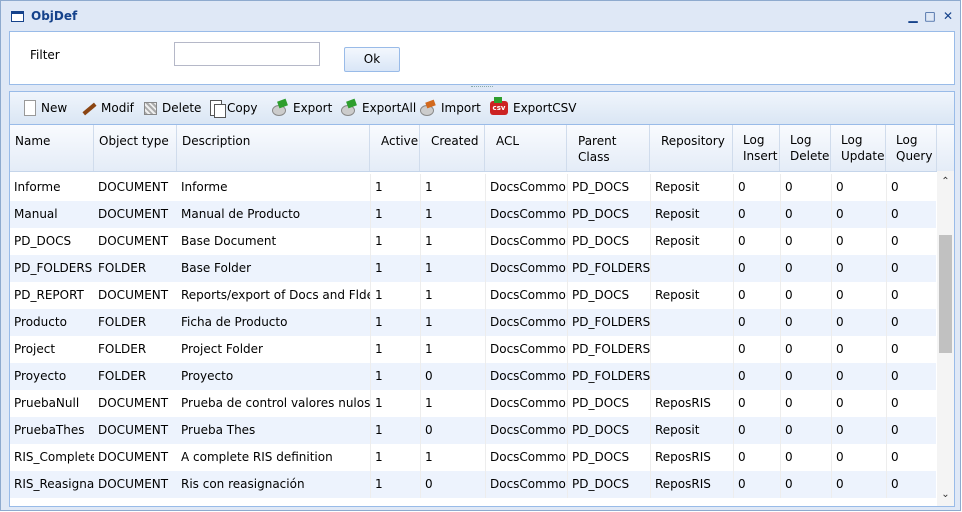 Image resolution: width=962 pixels, height=512 pixels. What do you see at coordinates (930, 16) in the screenshot?
I see `maximize-icon: □` at bounding box center [930, 16].